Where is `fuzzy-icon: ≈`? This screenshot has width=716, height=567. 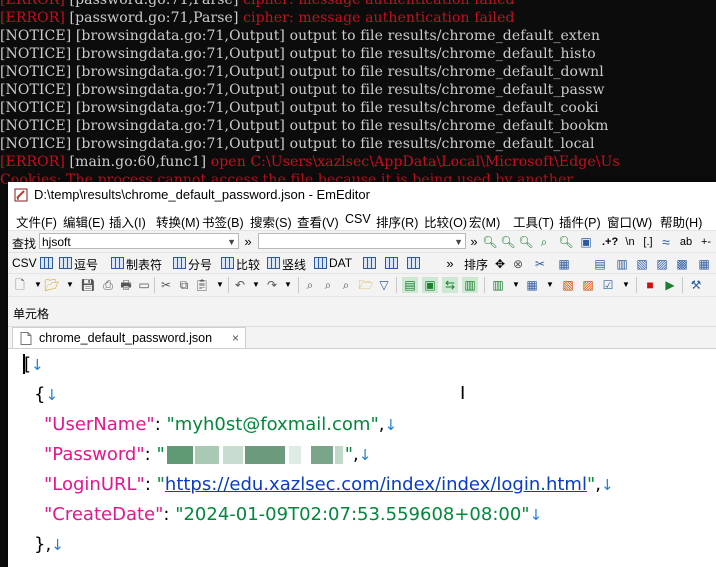 fuzzy-icon: ≈ is located at coordinates (666, 242).